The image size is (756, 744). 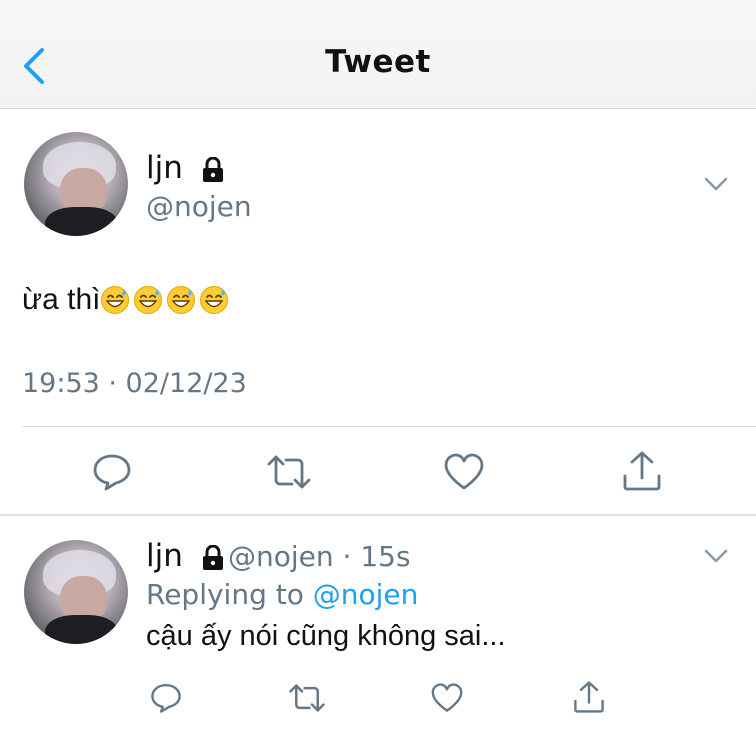 What do you see at coordinates (376, 556) in the screenshot?
I see `reply-time: · 15s` at bounding box center [376, 556].